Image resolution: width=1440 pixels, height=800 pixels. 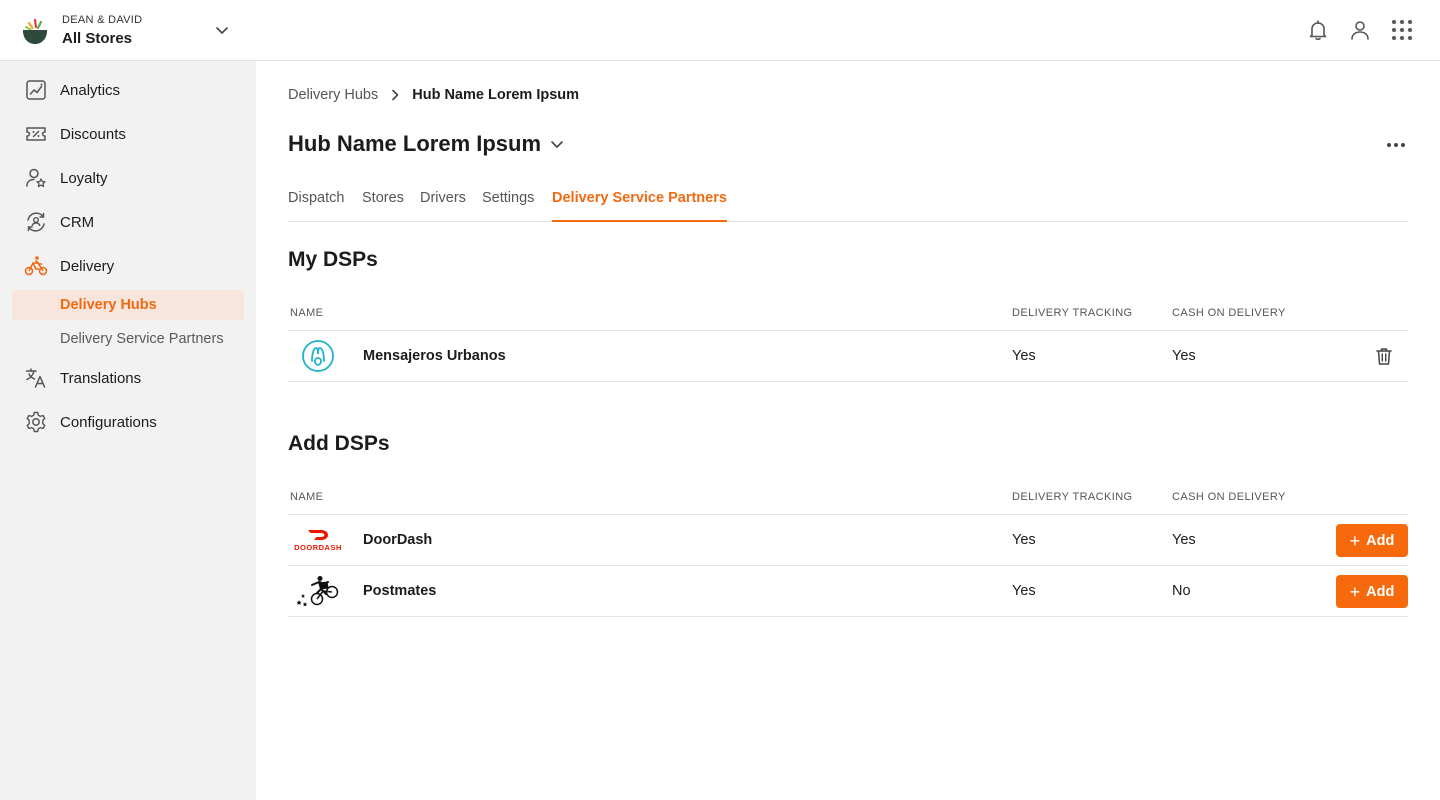 What do you see at coordinates (1384, 356) in the screenshot?
I see `trash-icon` at bounding box center [1384, 356].